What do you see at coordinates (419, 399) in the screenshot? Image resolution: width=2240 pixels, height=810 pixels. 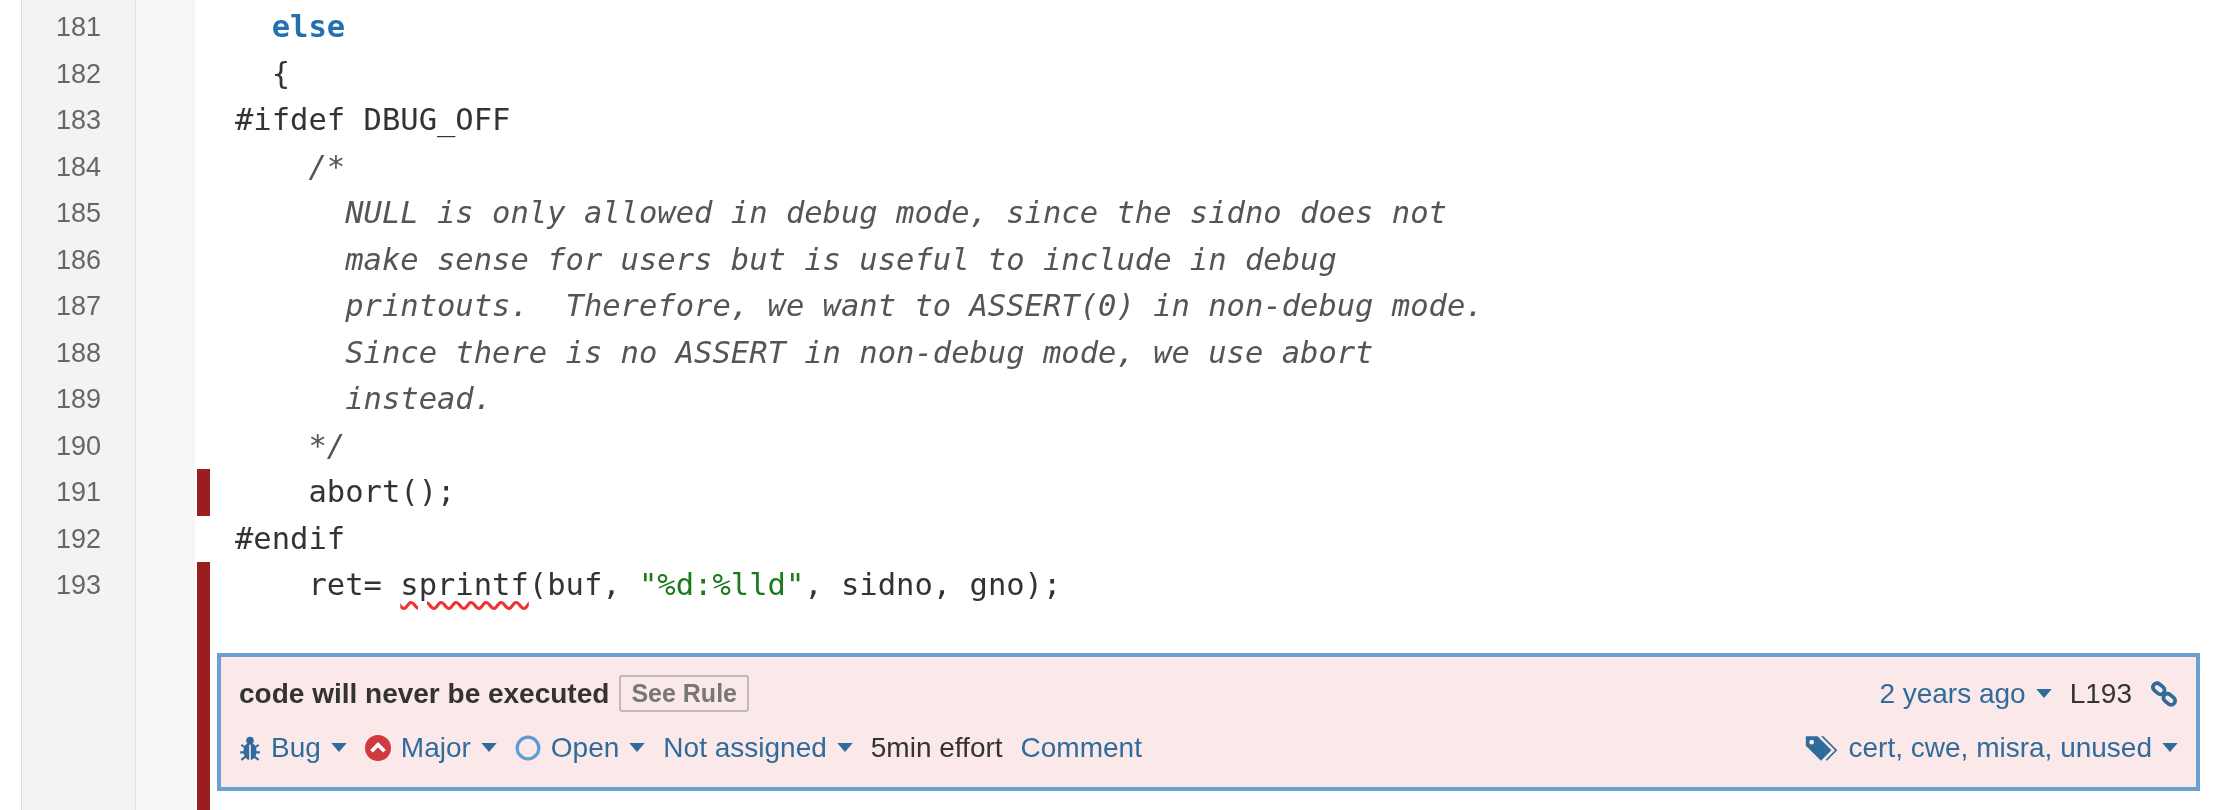 I see `code-line: instead.` at bounding box center [419, 399].